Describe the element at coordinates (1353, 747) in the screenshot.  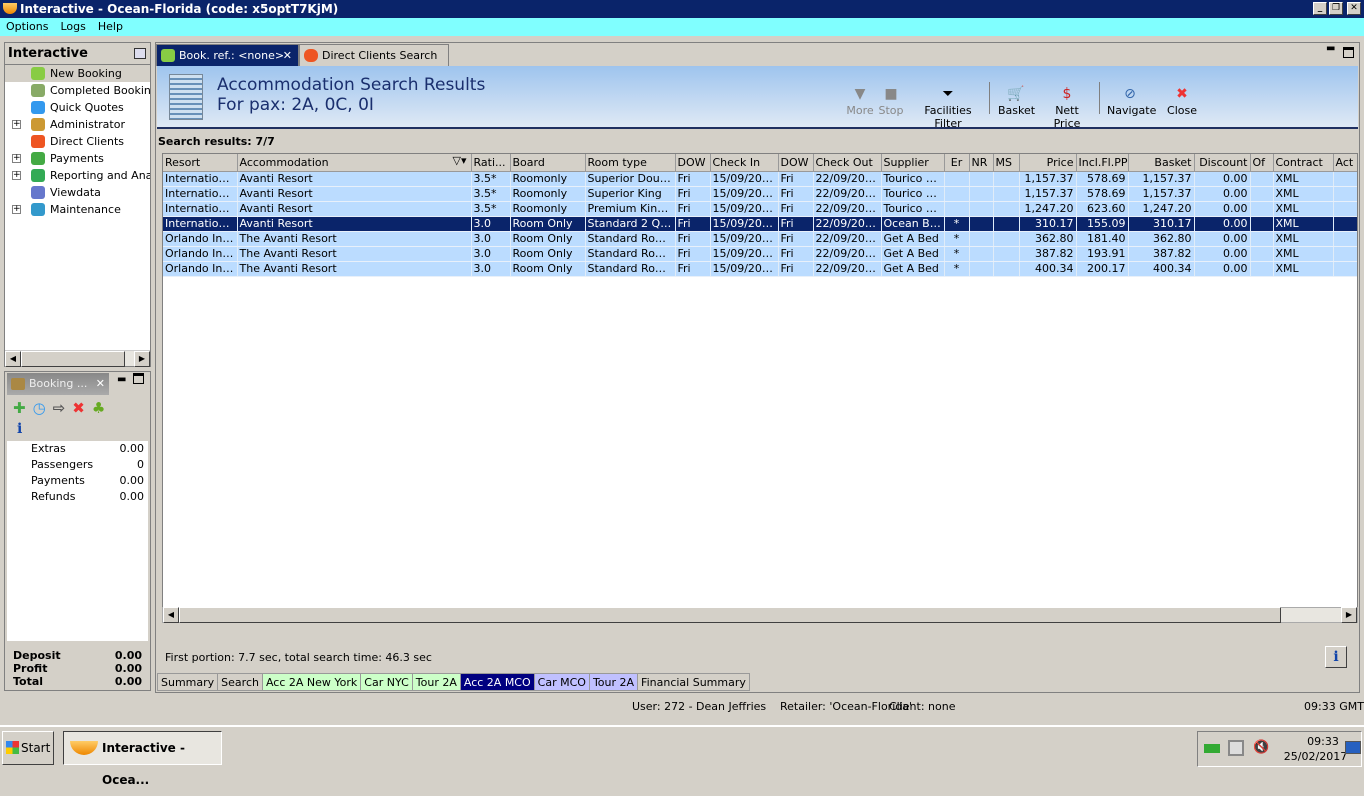
I see `show-desktop-icon` at that location.